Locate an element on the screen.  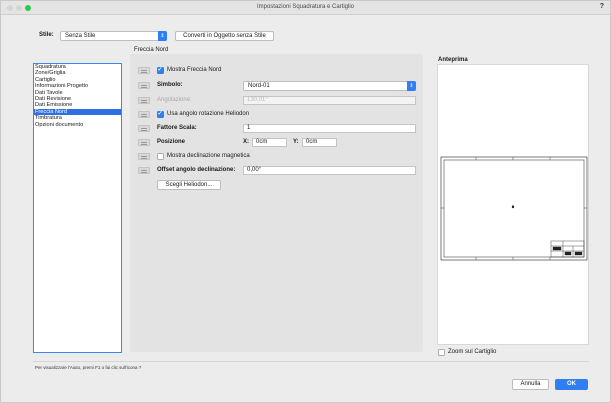
magnetic-declination-label: Mostra declinazione magnetica is located at coordinates (208, 156).